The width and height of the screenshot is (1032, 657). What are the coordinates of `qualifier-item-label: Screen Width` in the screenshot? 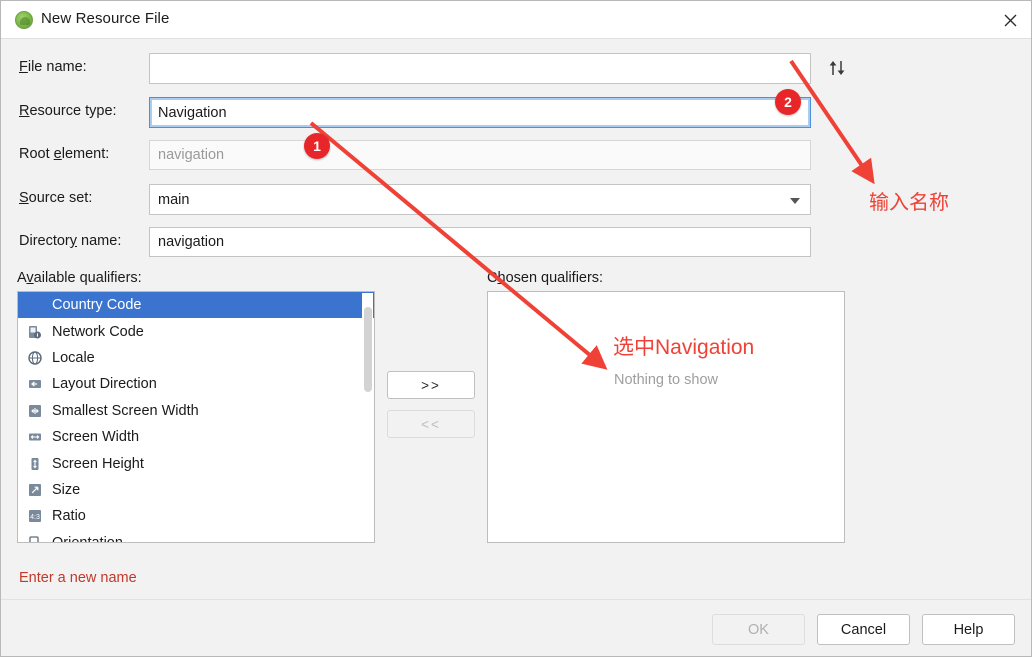 It's located at (96, 437).